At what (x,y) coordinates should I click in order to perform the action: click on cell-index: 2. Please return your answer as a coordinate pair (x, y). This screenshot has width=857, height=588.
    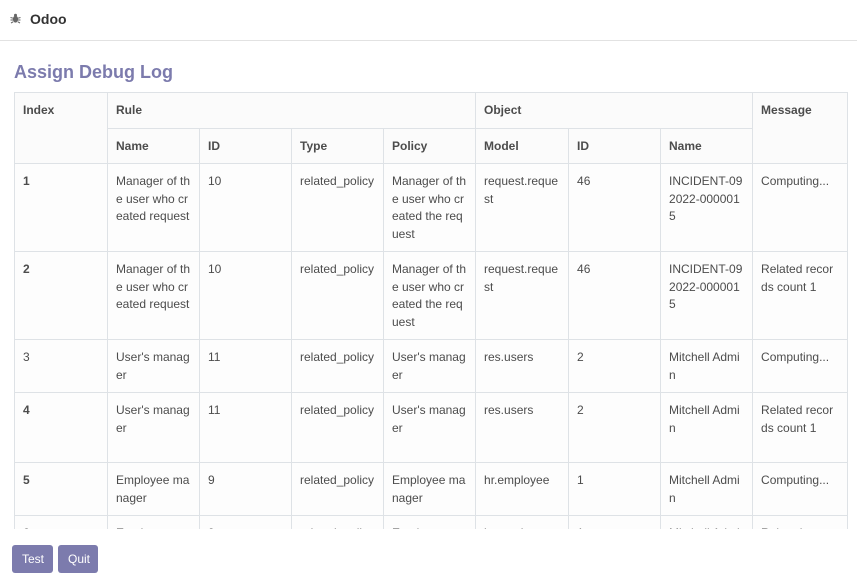
    Looking at the image, I should click on (61, 295).